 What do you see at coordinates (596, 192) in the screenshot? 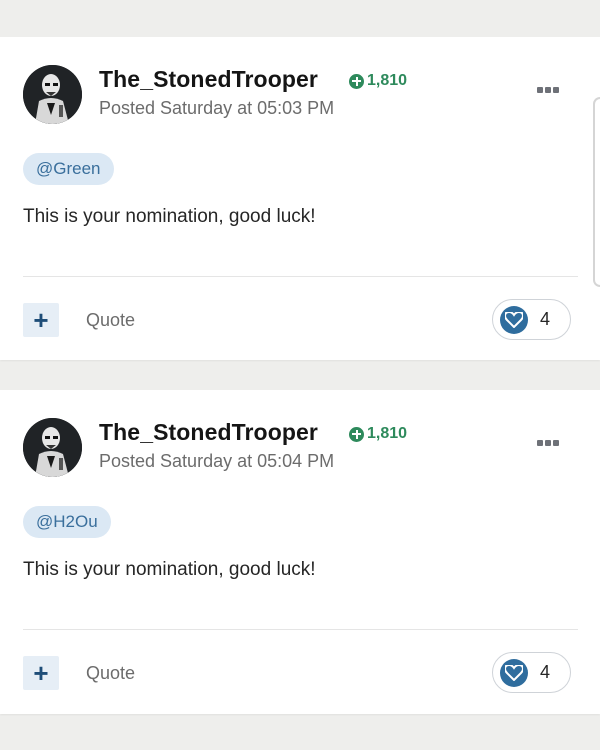
I see `scroll-edge` at bounding box center [596, 192].